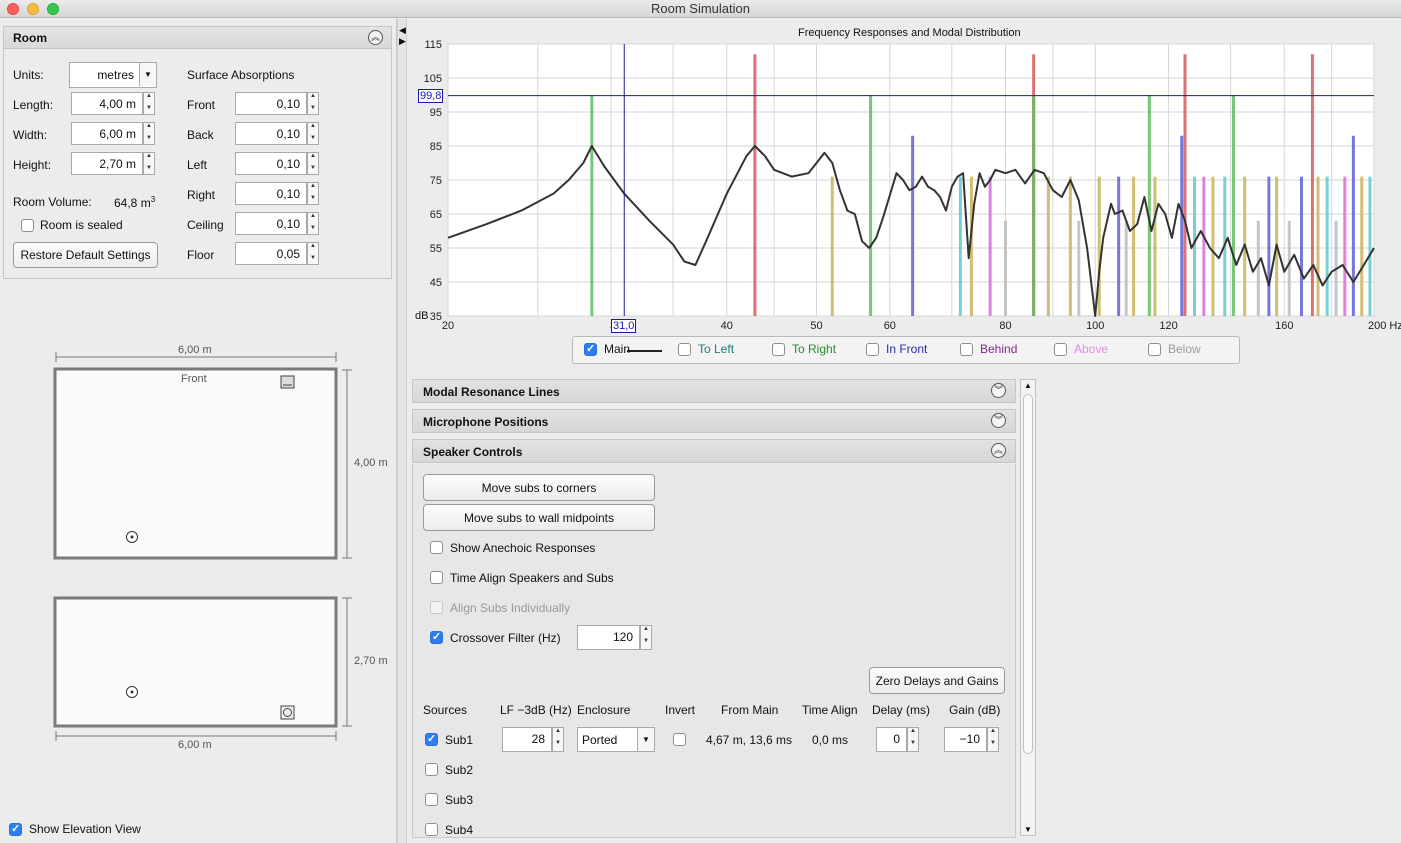 The width and height of the screenshot is (1401, 843). Describe the element at coordinates (277, 193) in the screenshot. I see `absorption-right-spinner: 0,10` at that location.